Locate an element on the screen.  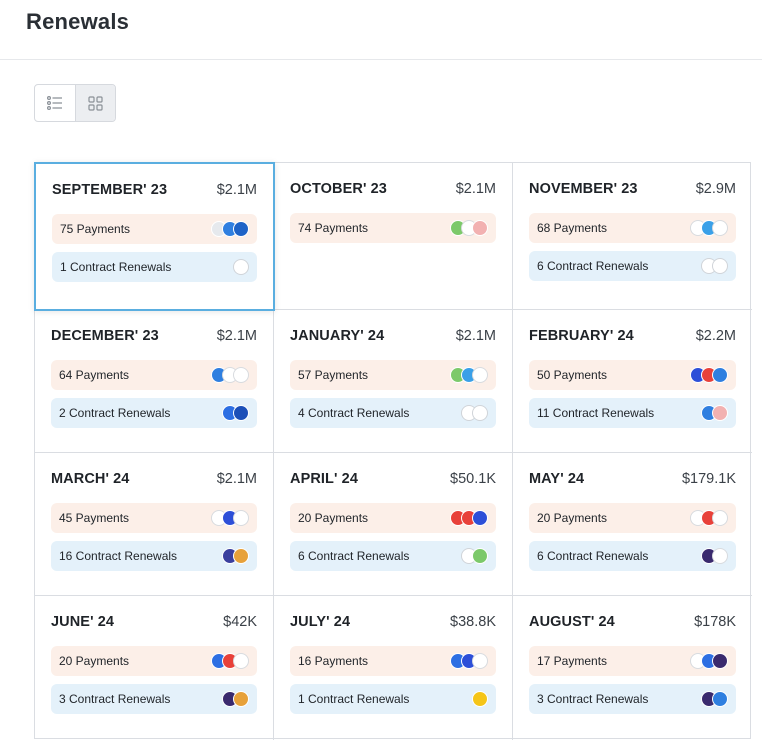
renewals-count: 3 Contract Renewals is located at coordinates (115, 699).